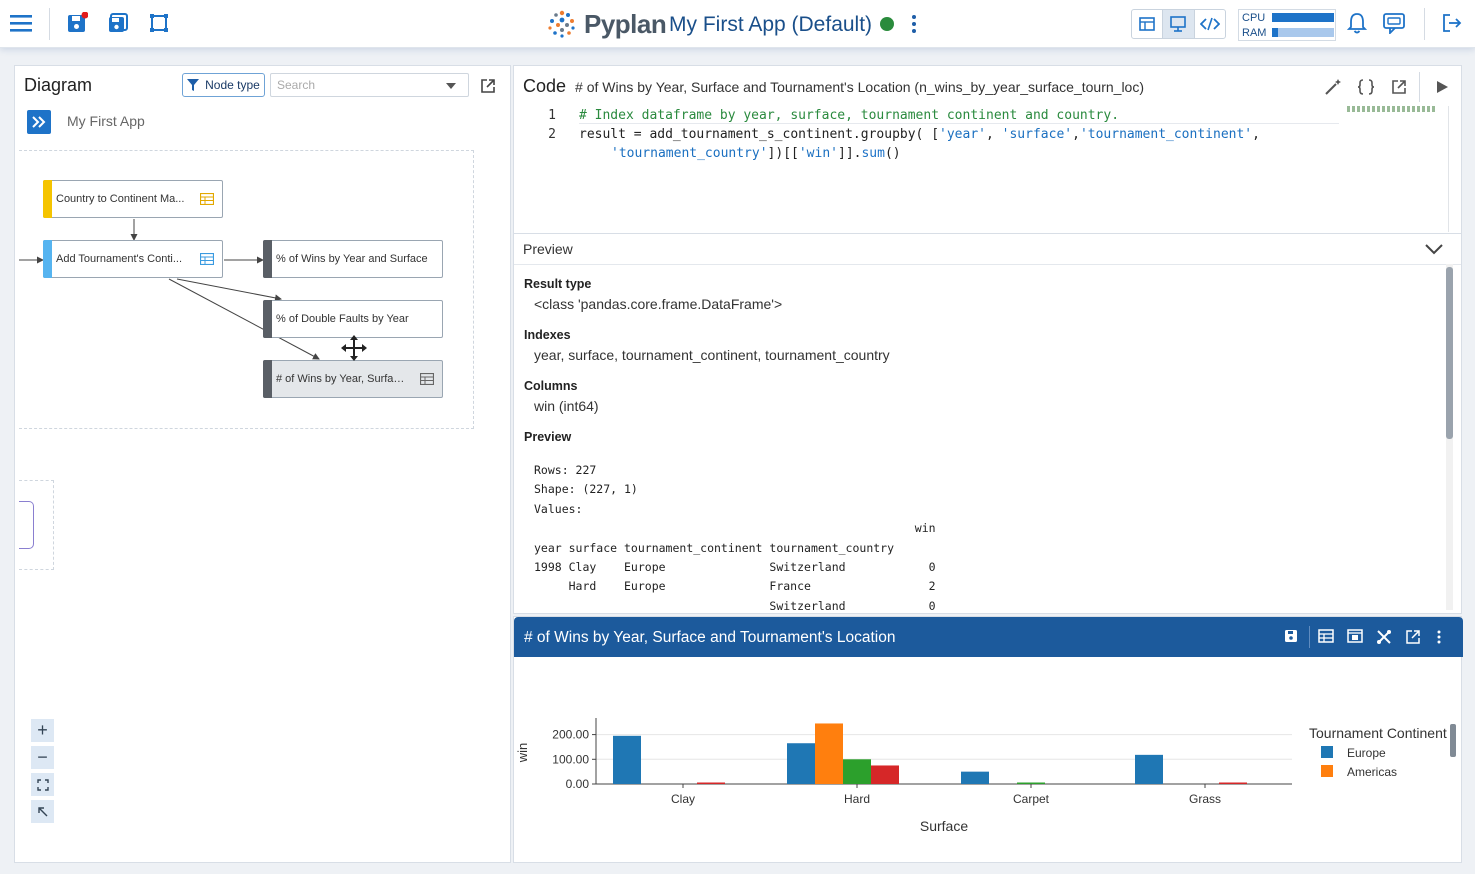  I want to click on y-tick-label: 100.00, so click(570, 759).